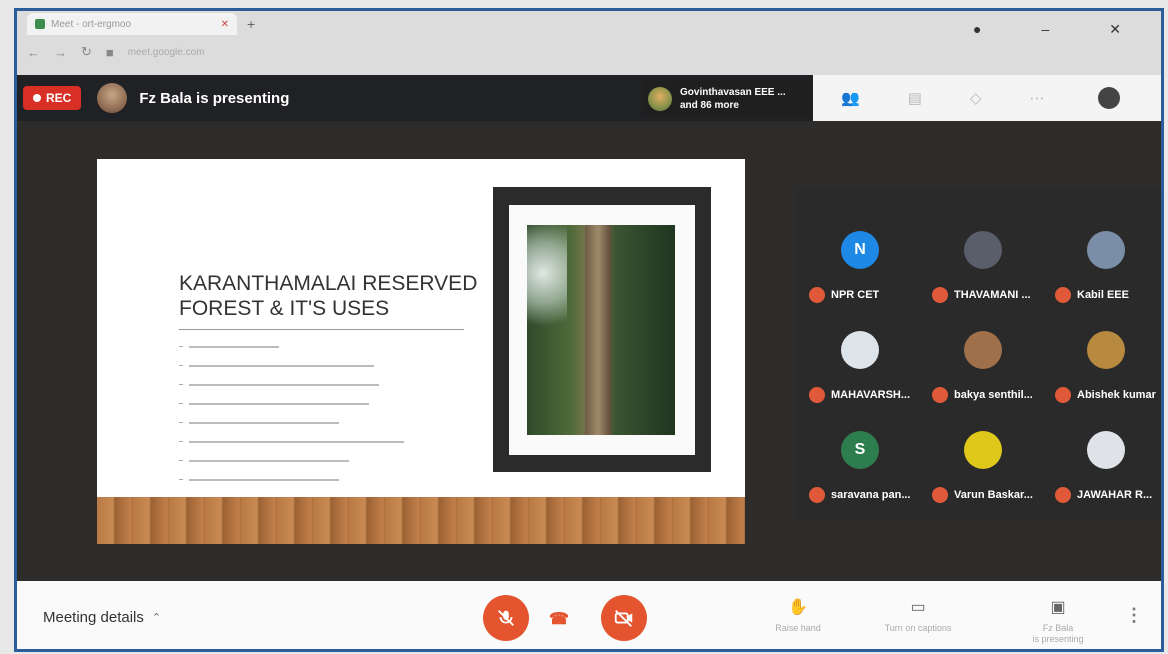  What do you see at coordinates (156, 618) in the screenshot?
I see `chevron-up-icon: ⌃` at bounding box center [156, 618].